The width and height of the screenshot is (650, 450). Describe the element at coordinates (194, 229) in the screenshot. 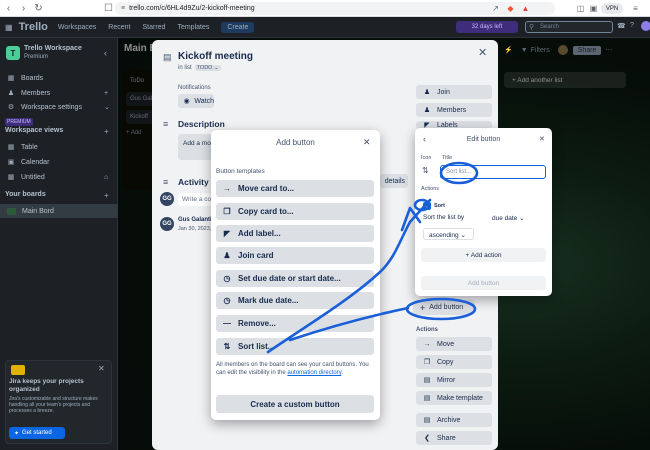

I see `activity-date: Jan 30, 2023,` at that location.